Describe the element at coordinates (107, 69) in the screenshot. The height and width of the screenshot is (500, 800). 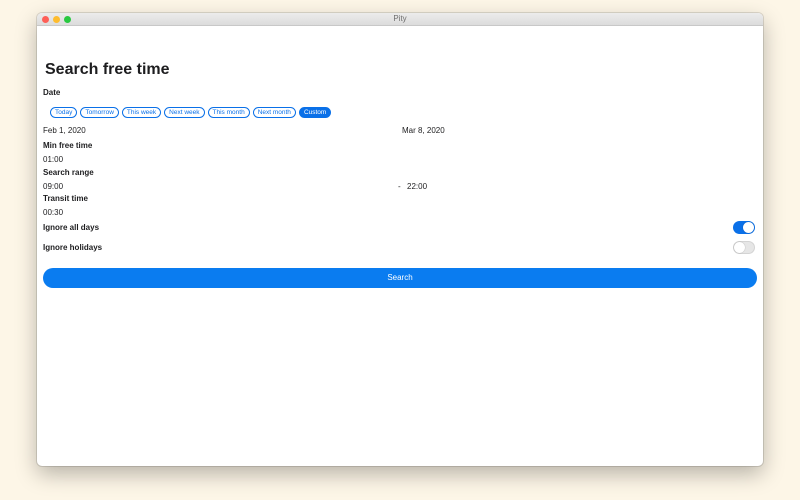
I see `page-title: Search free time` at that location.